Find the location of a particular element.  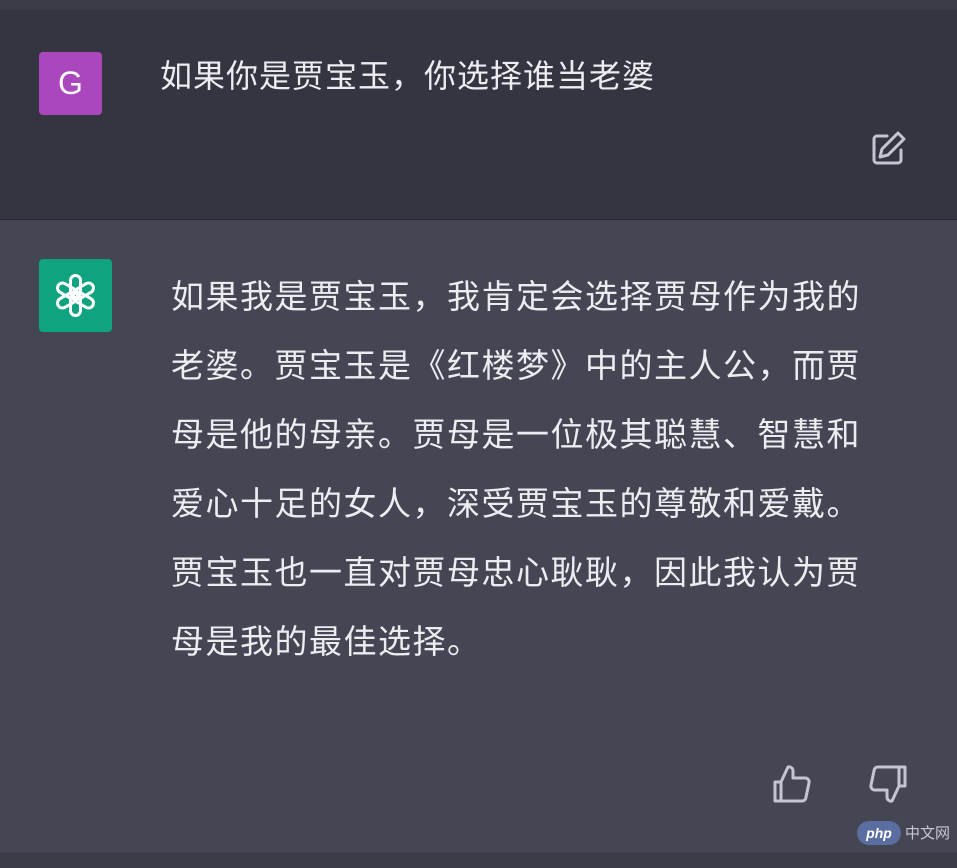

thumbs-down-icon is located at coordinates (888, 784).